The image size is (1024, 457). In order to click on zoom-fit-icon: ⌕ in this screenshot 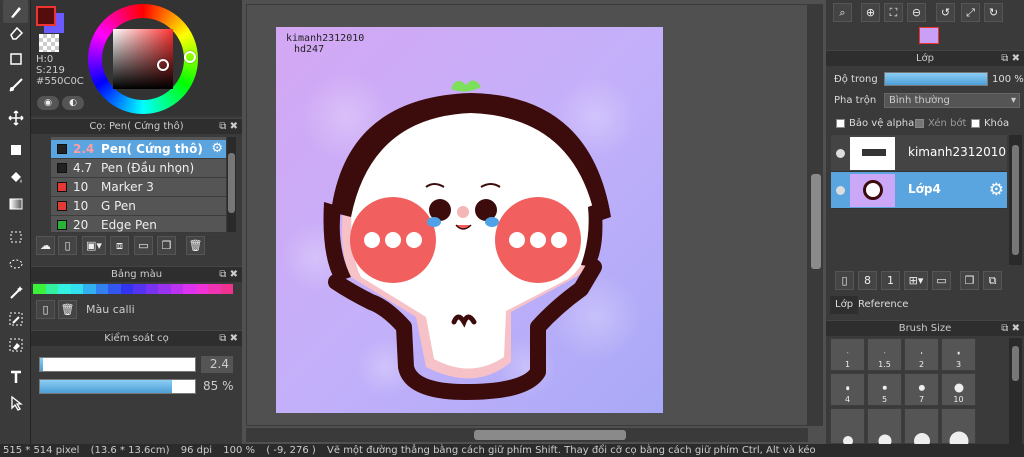, I will do `click(842, 12)`.